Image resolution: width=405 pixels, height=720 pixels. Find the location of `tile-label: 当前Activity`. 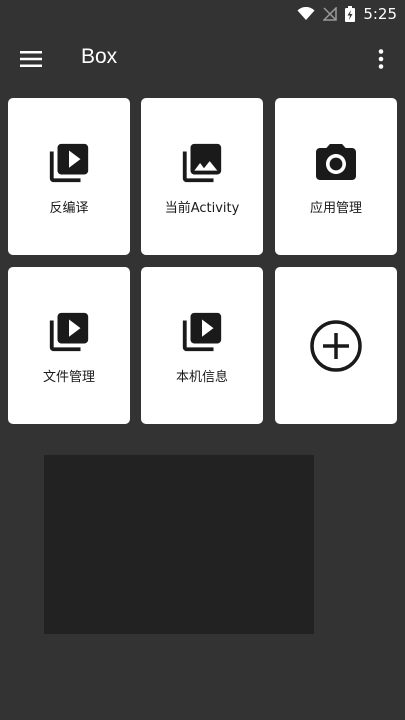

tile-label: 当前Activity is located at coordinates (202, 208).